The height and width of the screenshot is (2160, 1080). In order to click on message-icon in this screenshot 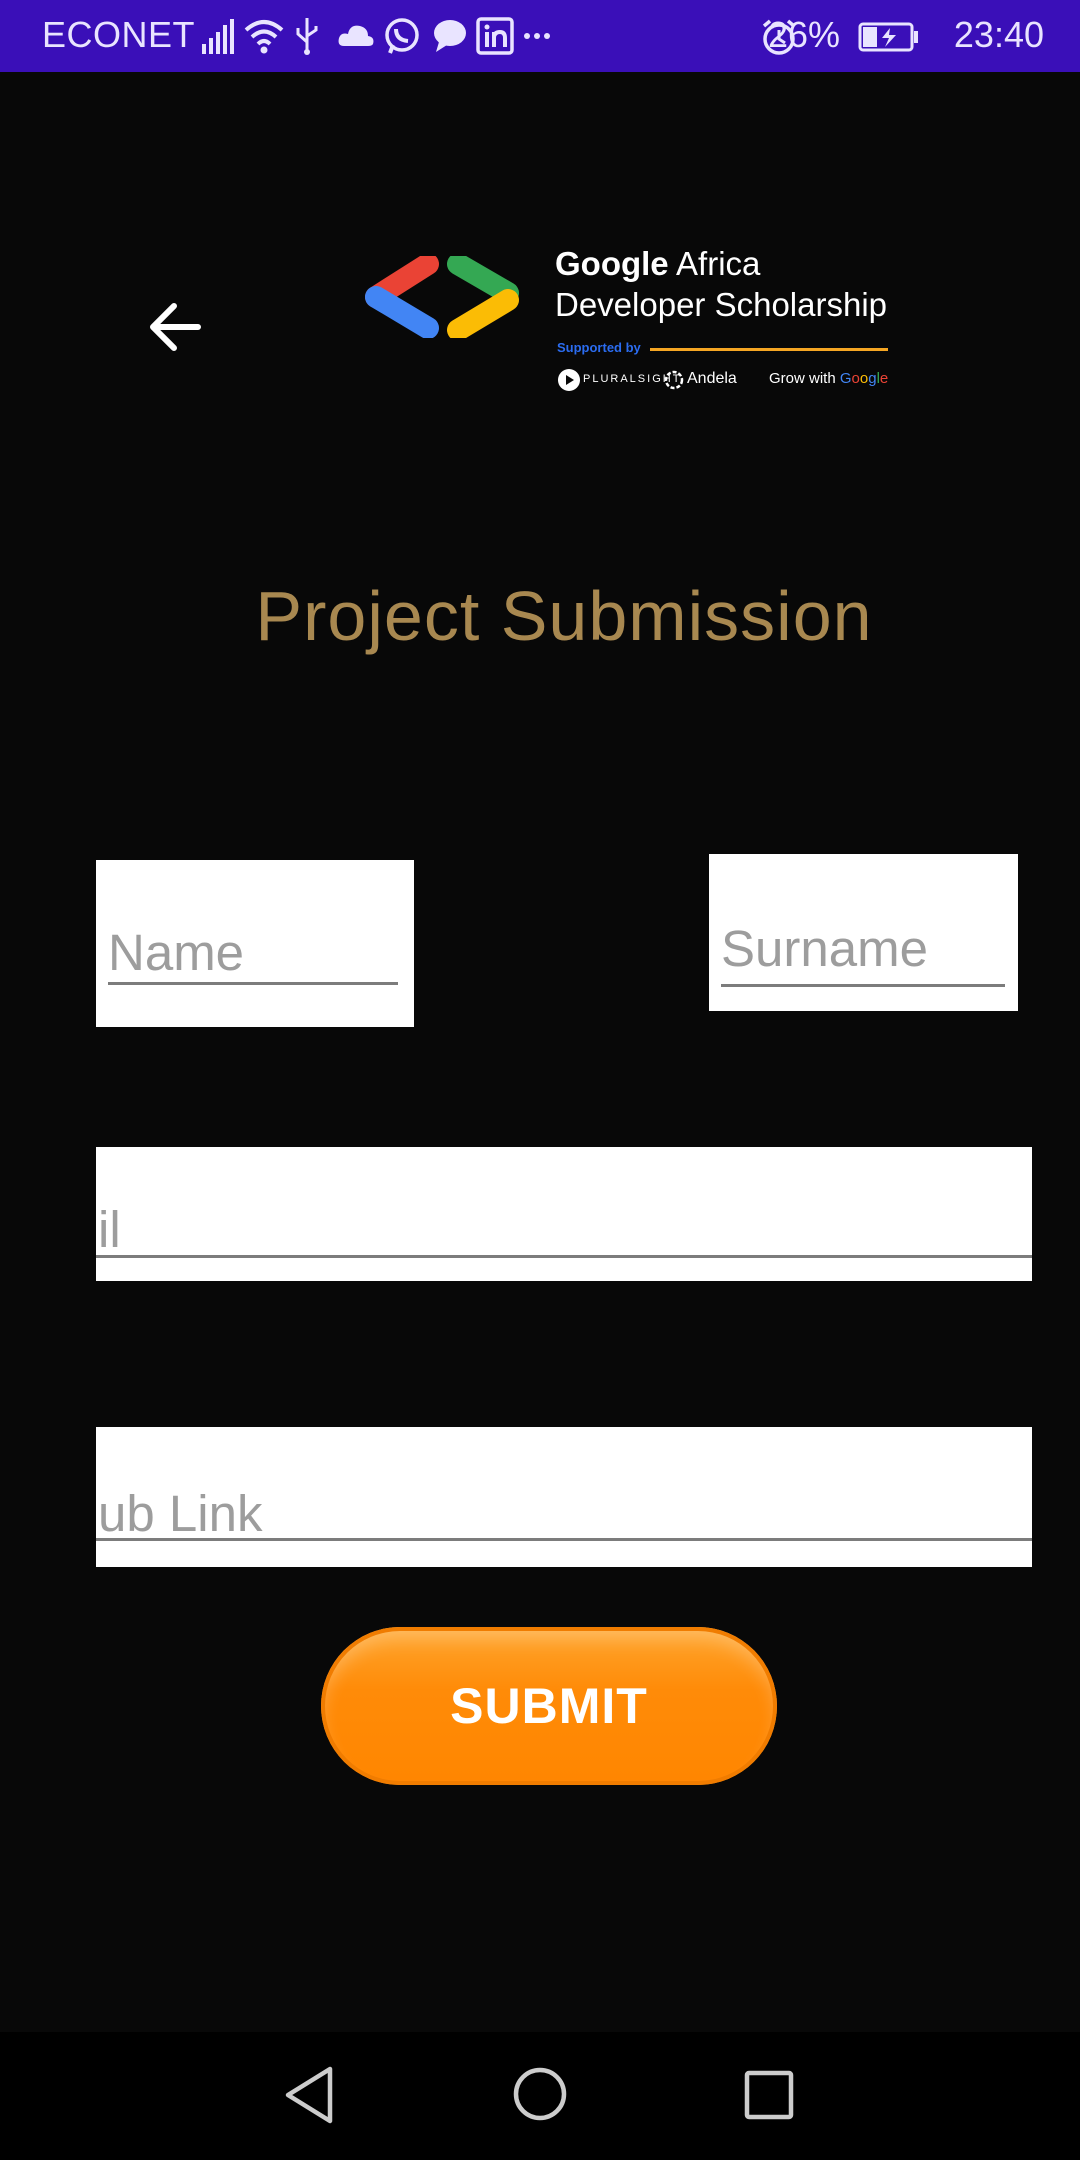, I will do `click(450, 36)`.